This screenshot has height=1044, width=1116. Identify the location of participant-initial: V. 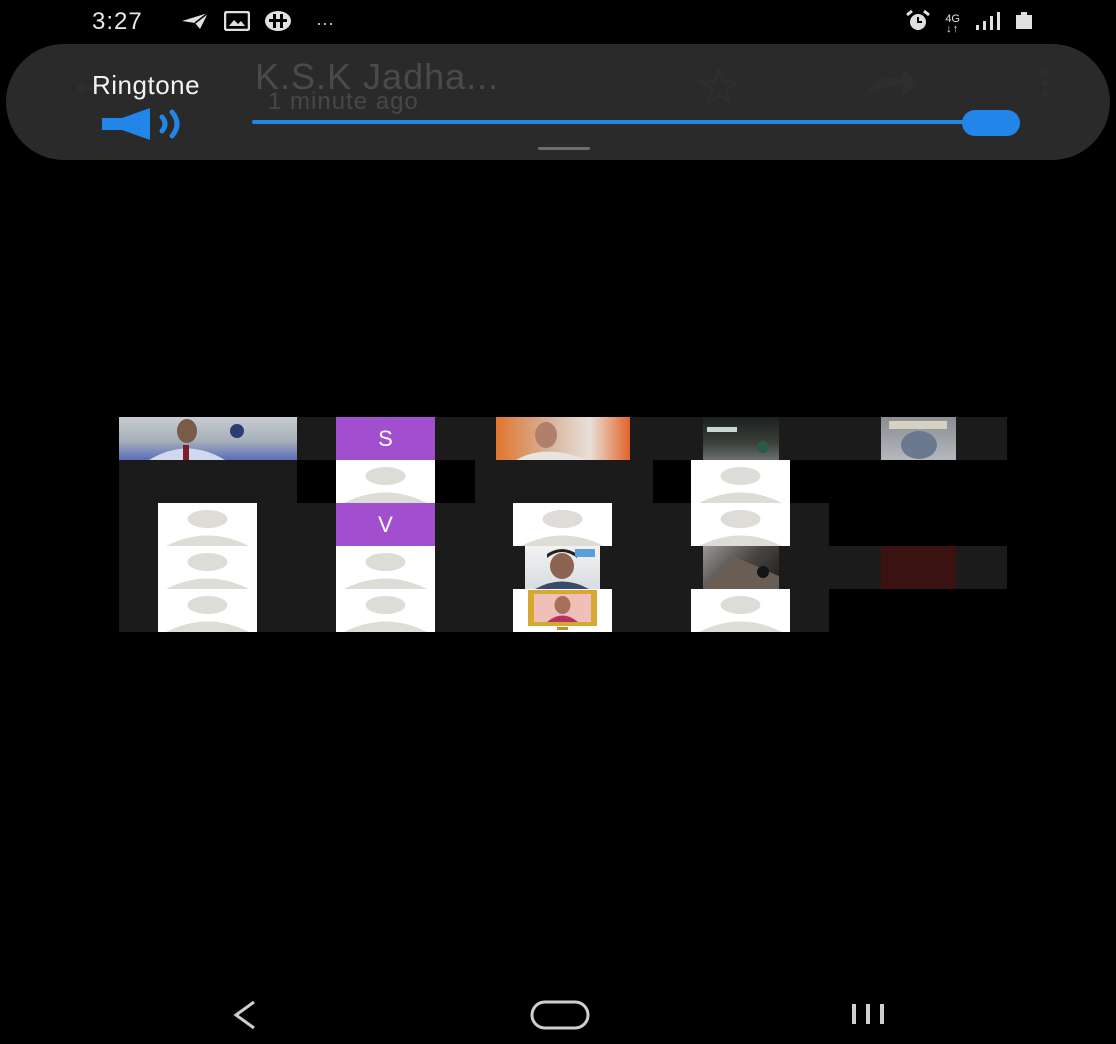
(385, 524).